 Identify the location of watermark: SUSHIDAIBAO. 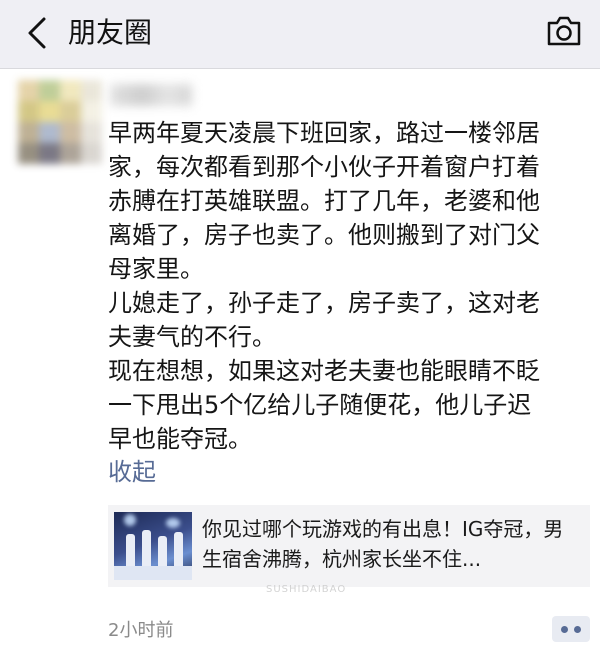
(306, 589).